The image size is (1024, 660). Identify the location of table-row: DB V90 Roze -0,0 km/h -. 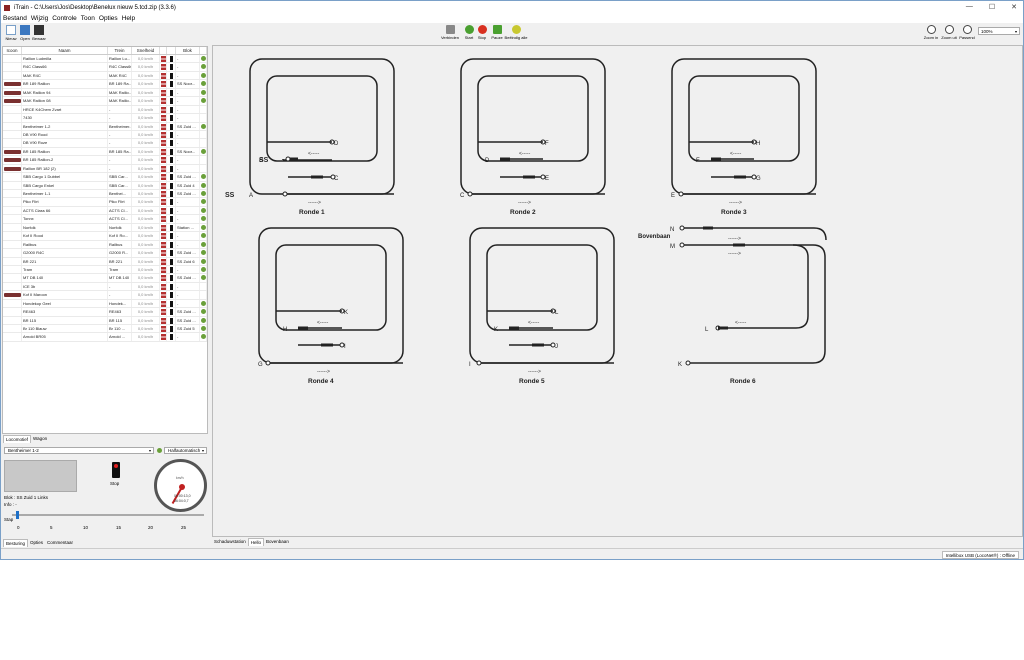
(105, 143).